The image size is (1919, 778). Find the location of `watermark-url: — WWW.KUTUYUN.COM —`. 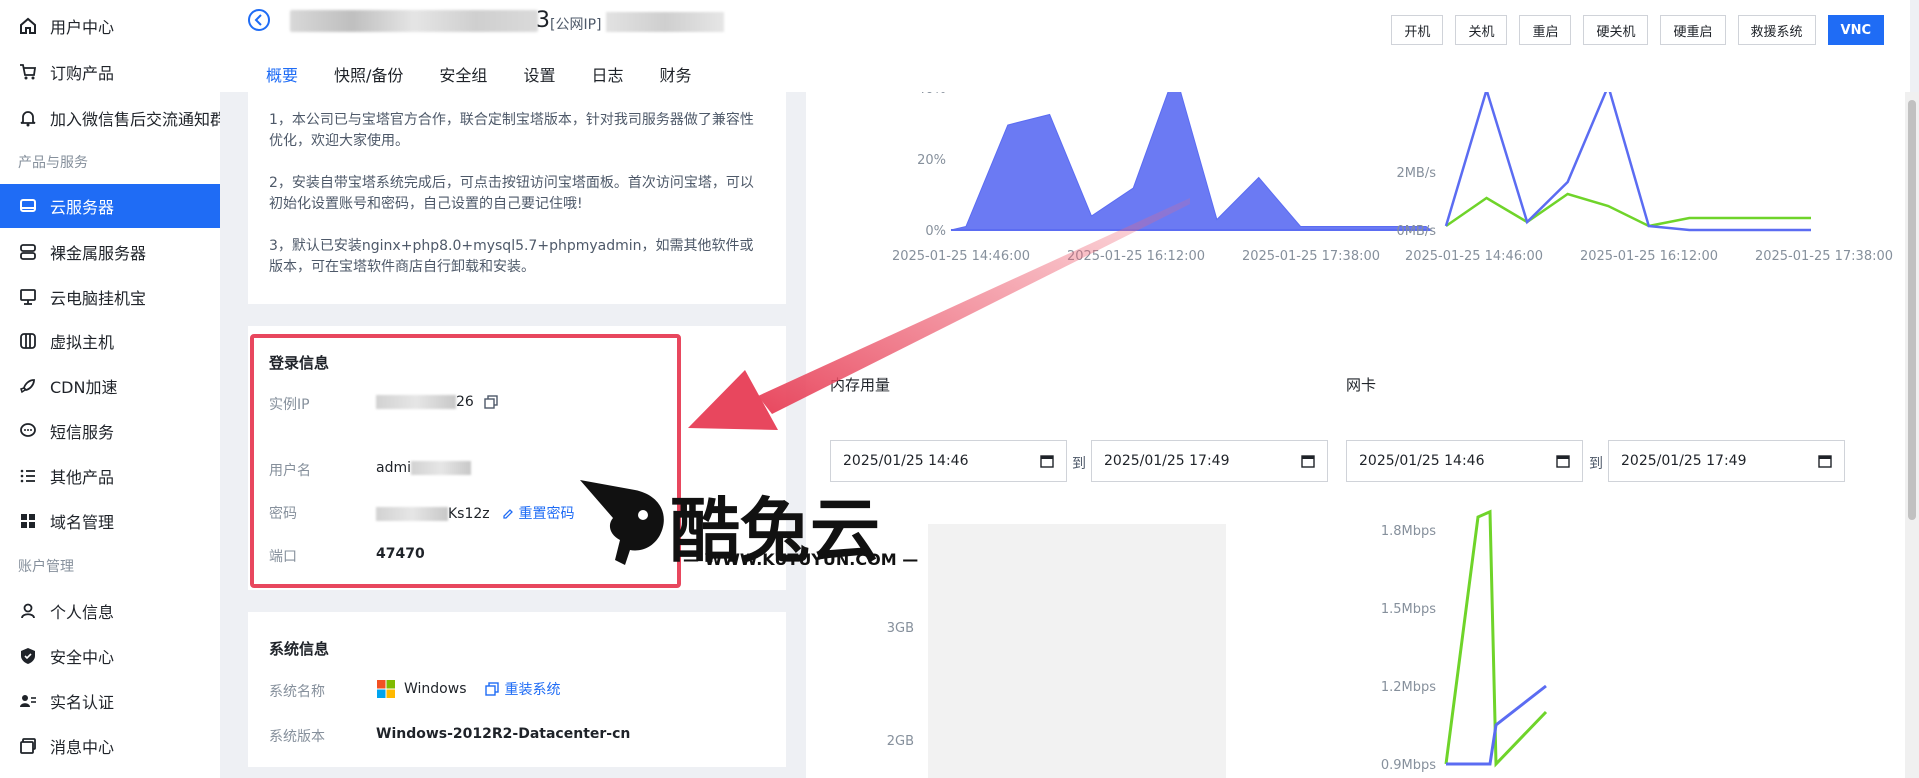

watermark-url: — WWW.KUTUYUN.COM — is located at coordinates (801, 559).